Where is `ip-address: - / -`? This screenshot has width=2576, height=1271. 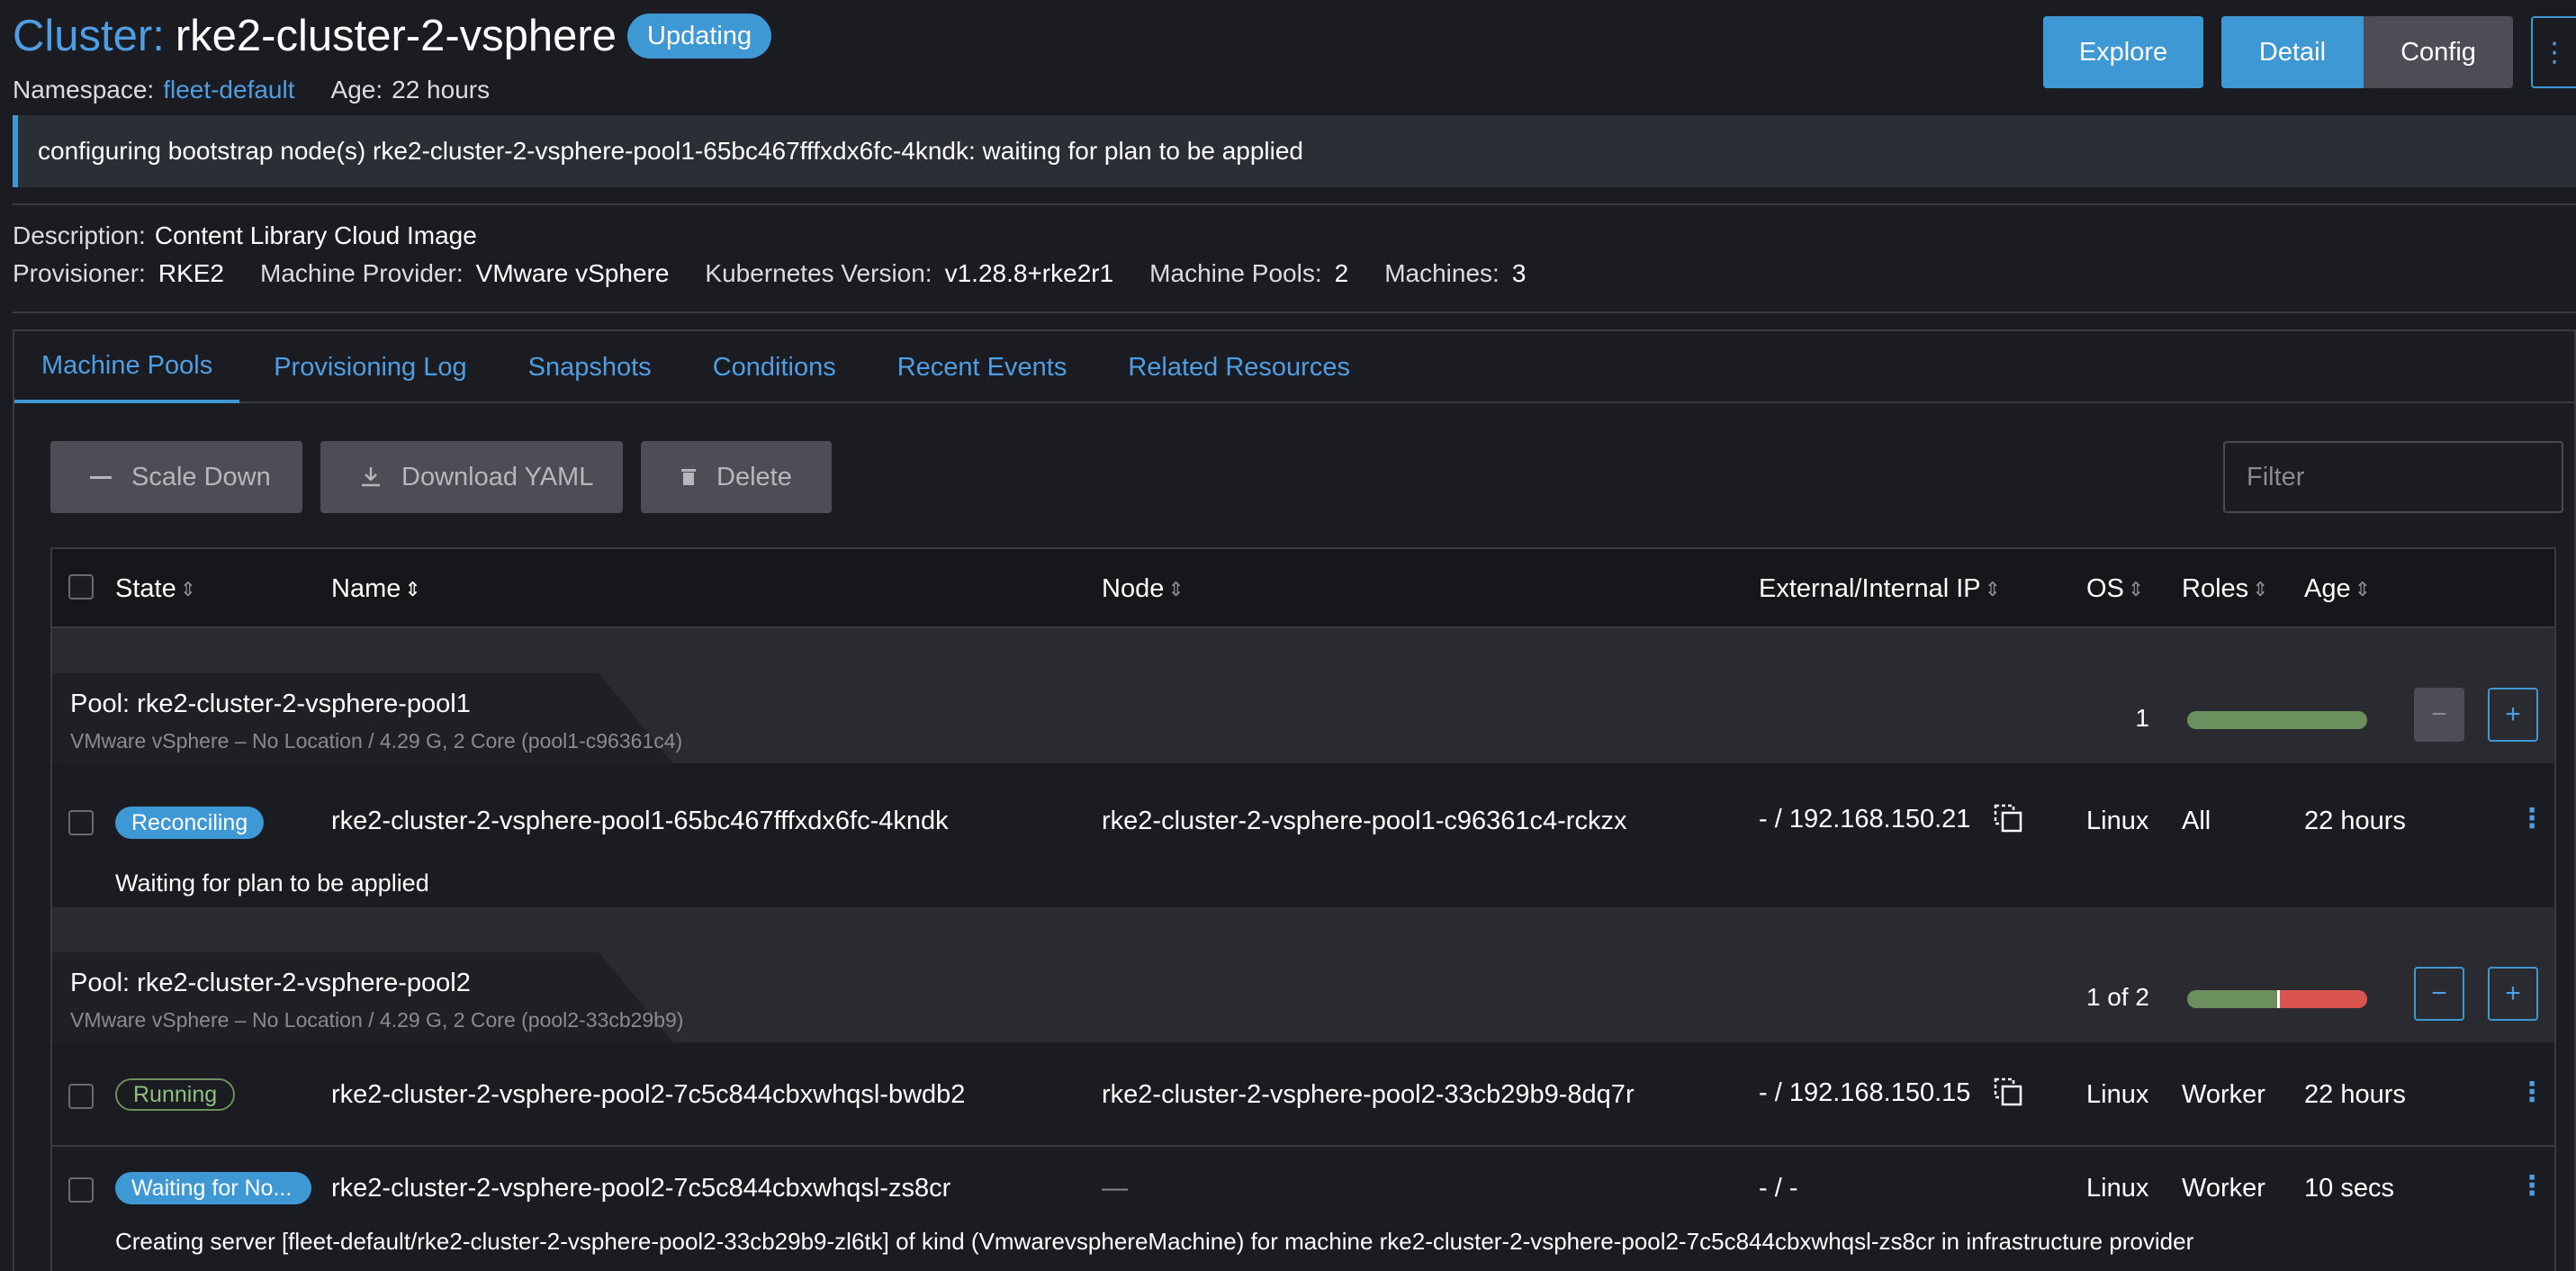 ip-address: - / - is located at coordinates (1778, 1188).